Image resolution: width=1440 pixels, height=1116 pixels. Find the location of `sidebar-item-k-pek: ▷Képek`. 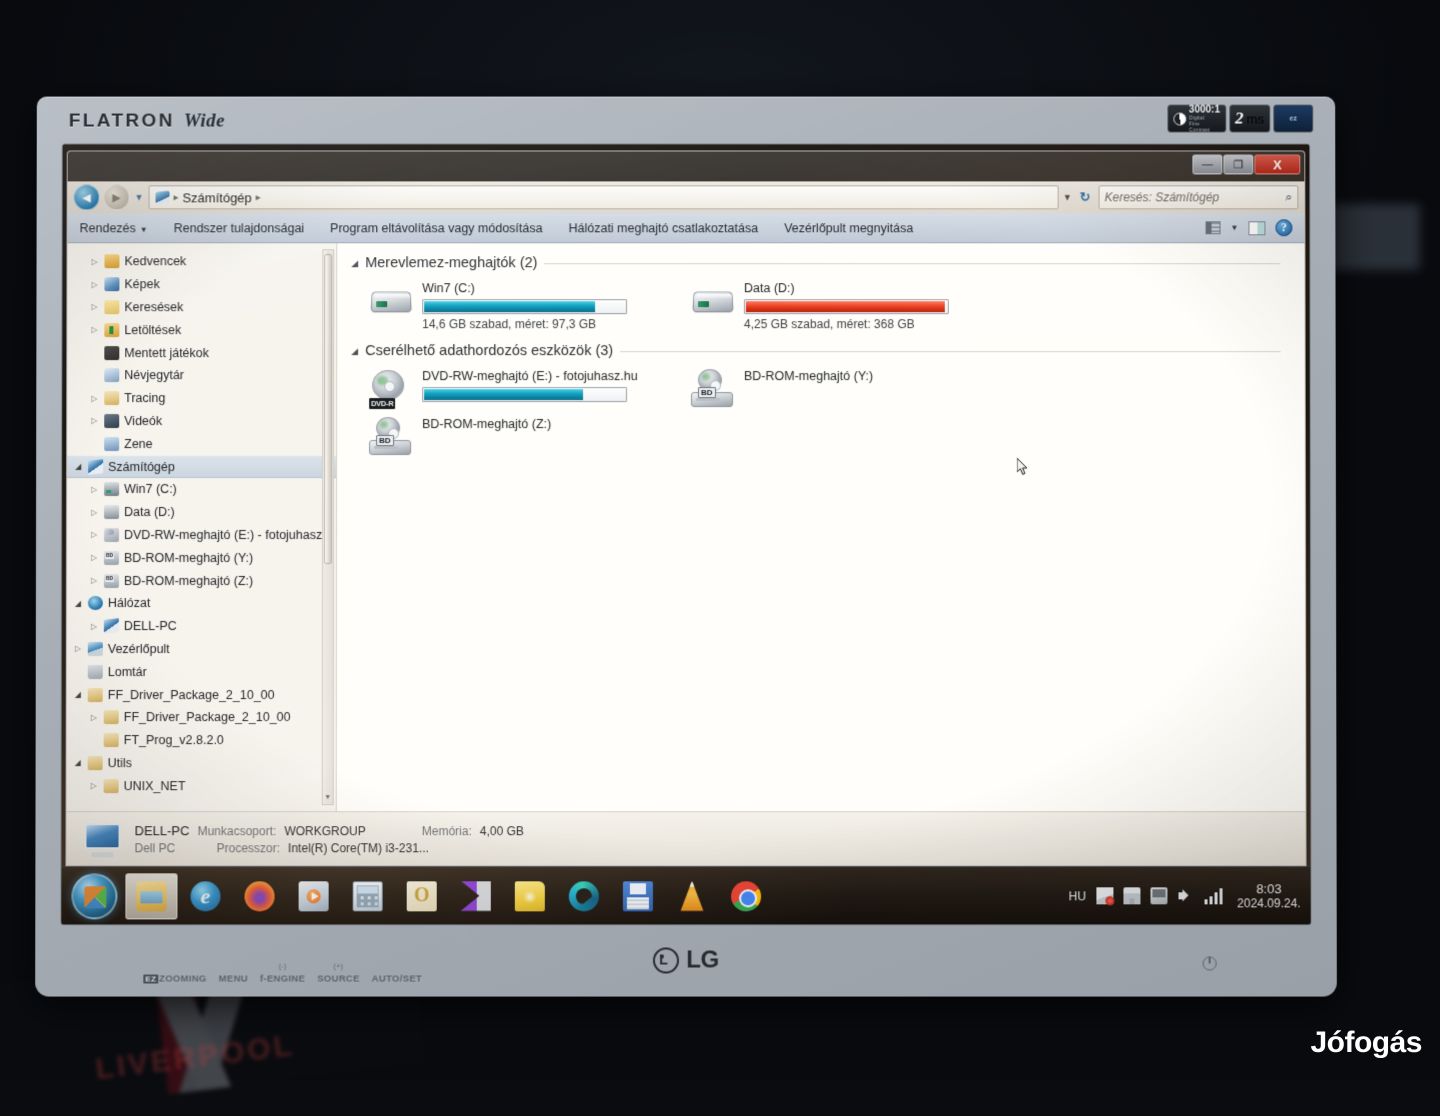

sidebar-item-k-pek: ▷Képek is located at coordinates (201, 284).